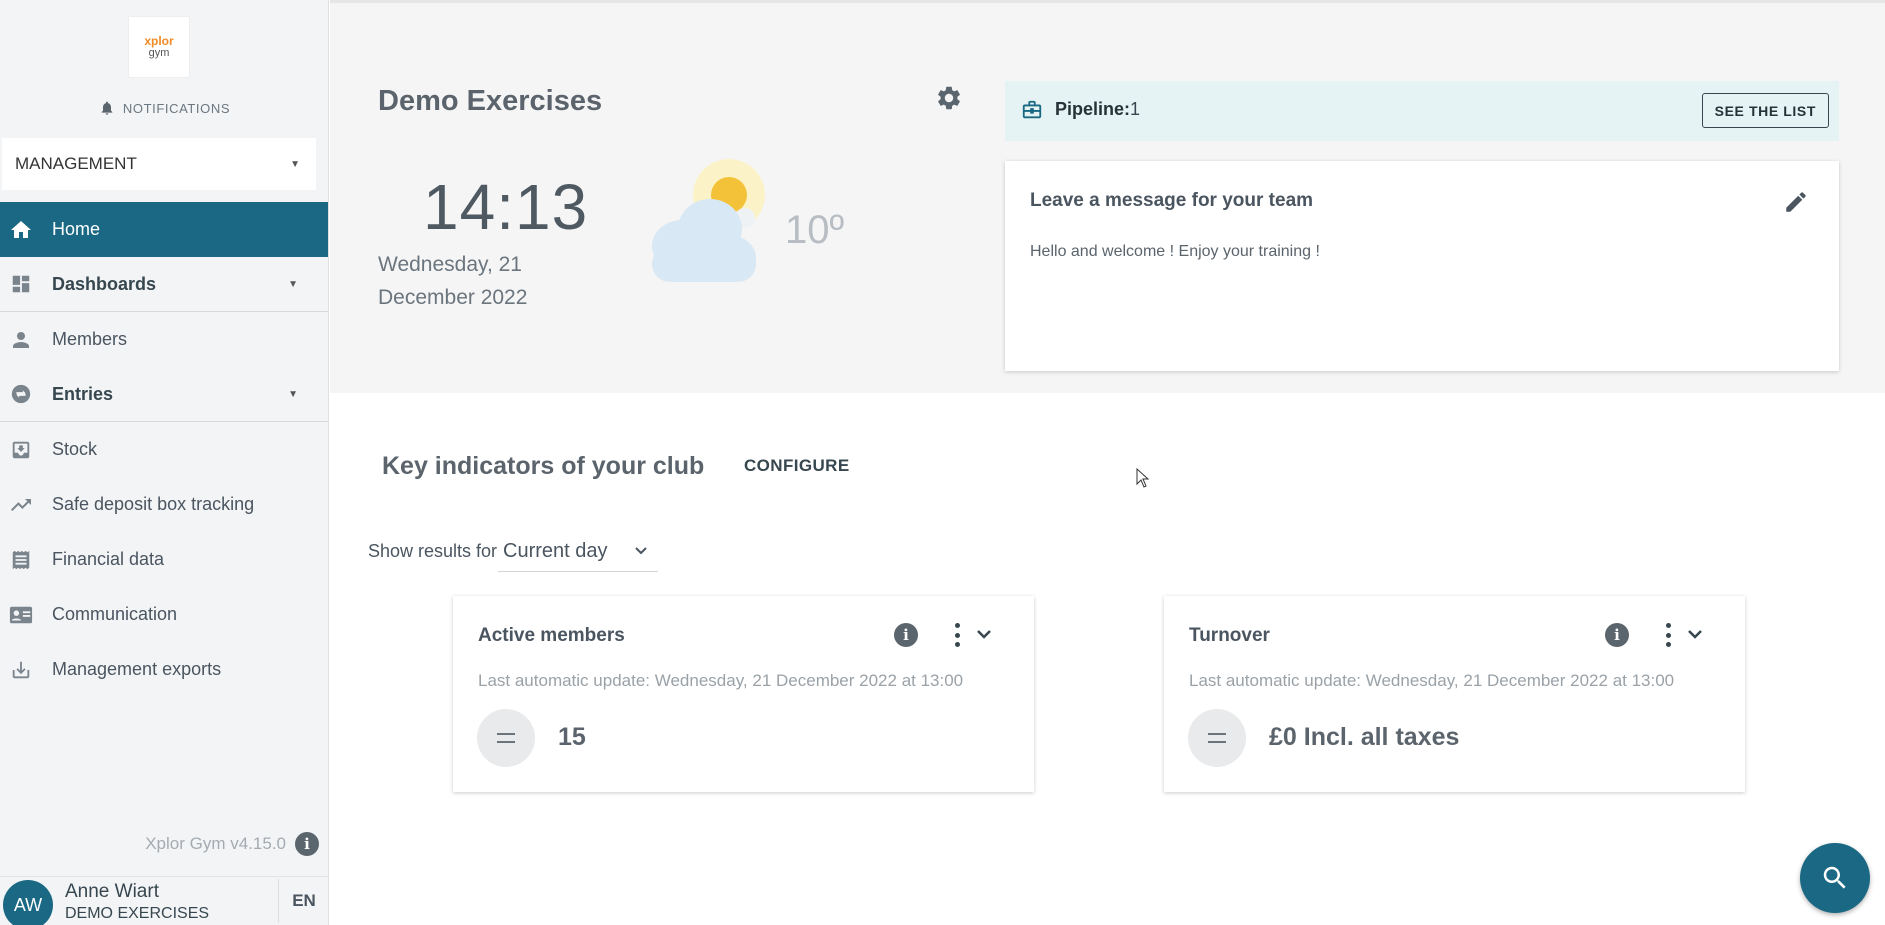 This screenshot has width=1885, height=925. I want to click on avatar: AW, so click(28, 902).